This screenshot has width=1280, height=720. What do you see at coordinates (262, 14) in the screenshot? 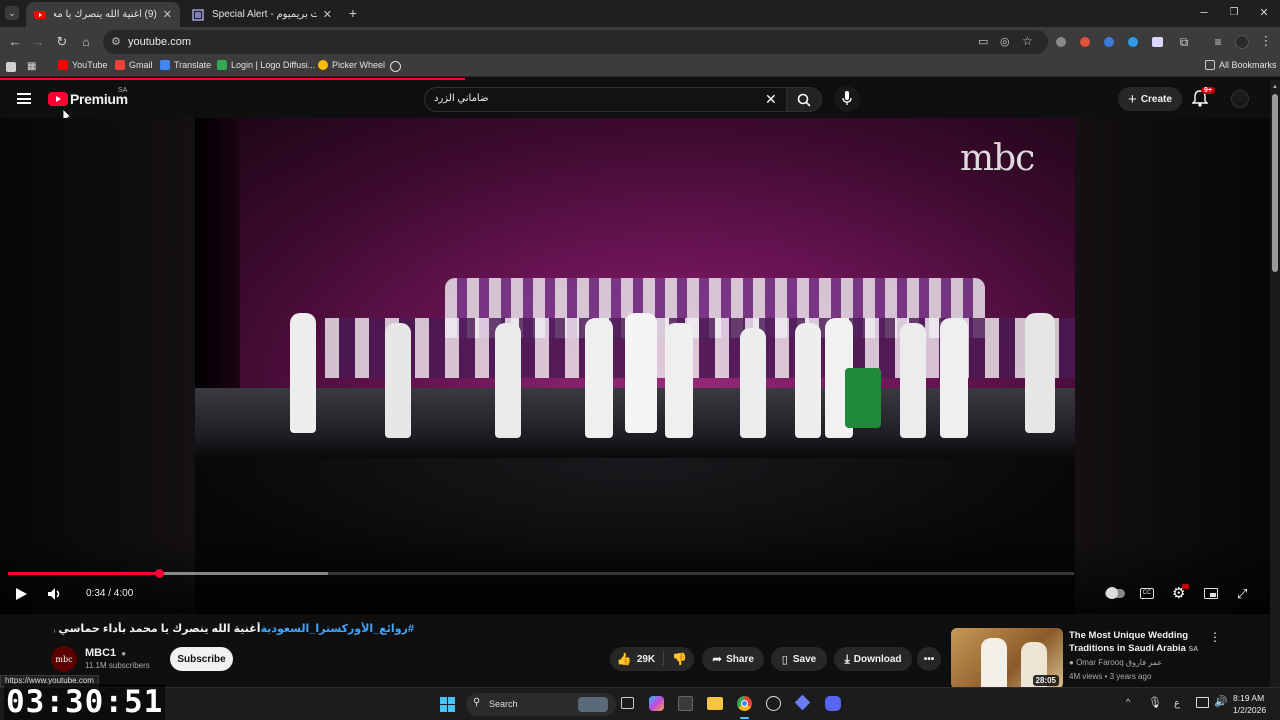
I see `tab-inactive: Special Alert - الزنات بريميوم ✕` at bounding box center [262, 14].